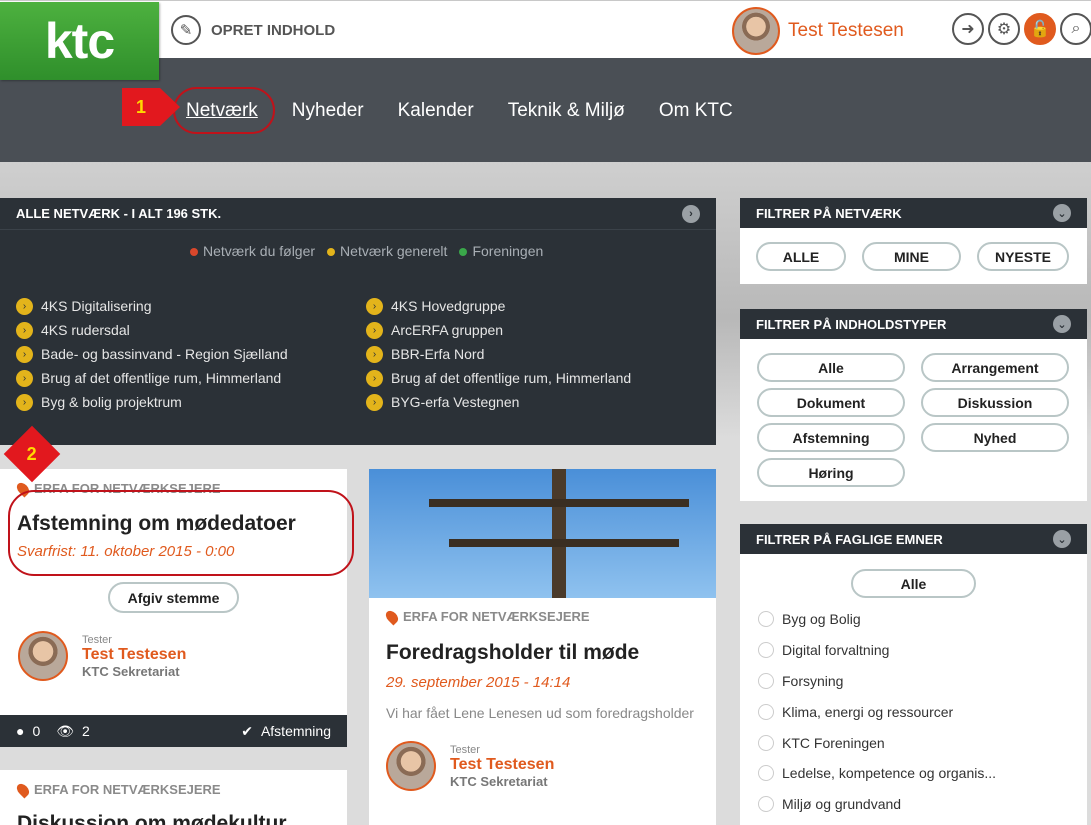 The height and width of the screenshot is (825, 1091). I want to click on topic-checkbox: Digital forvaltning, so click(913, 650).